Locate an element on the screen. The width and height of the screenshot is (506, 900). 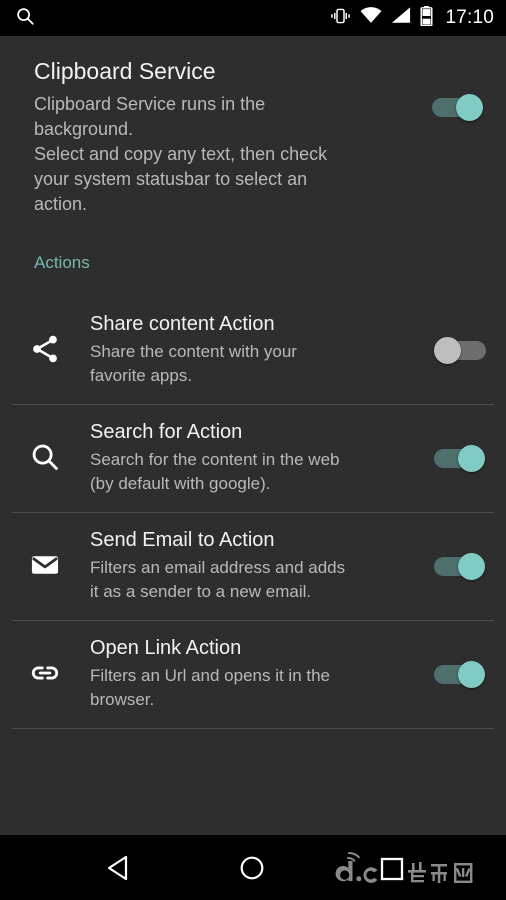
navigation-bar is located at coordinates (253, 867).